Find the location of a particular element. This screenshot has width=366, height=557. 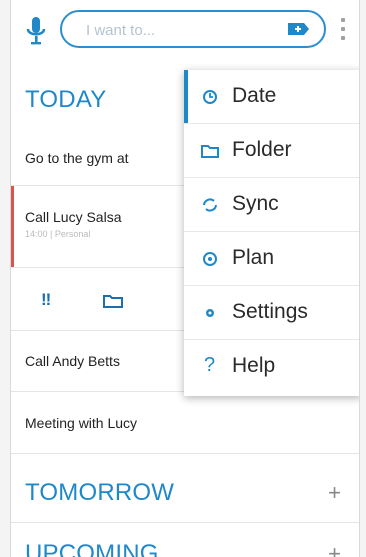

section-today: TODAY is located at coordinates (66, 99).